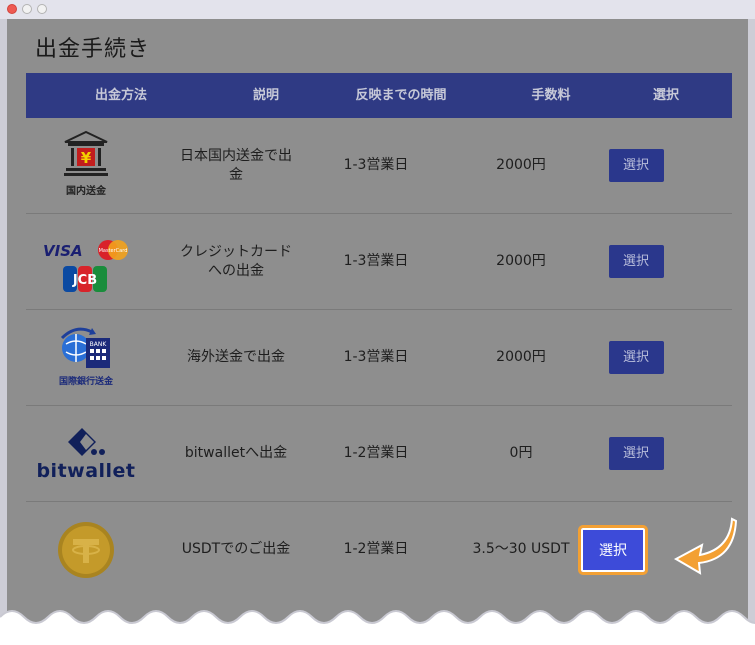  What do you see at coordinates (613, 550) in the screenshot?
I see `select-button-usdt: 選択` at bounding box center [613, 550].